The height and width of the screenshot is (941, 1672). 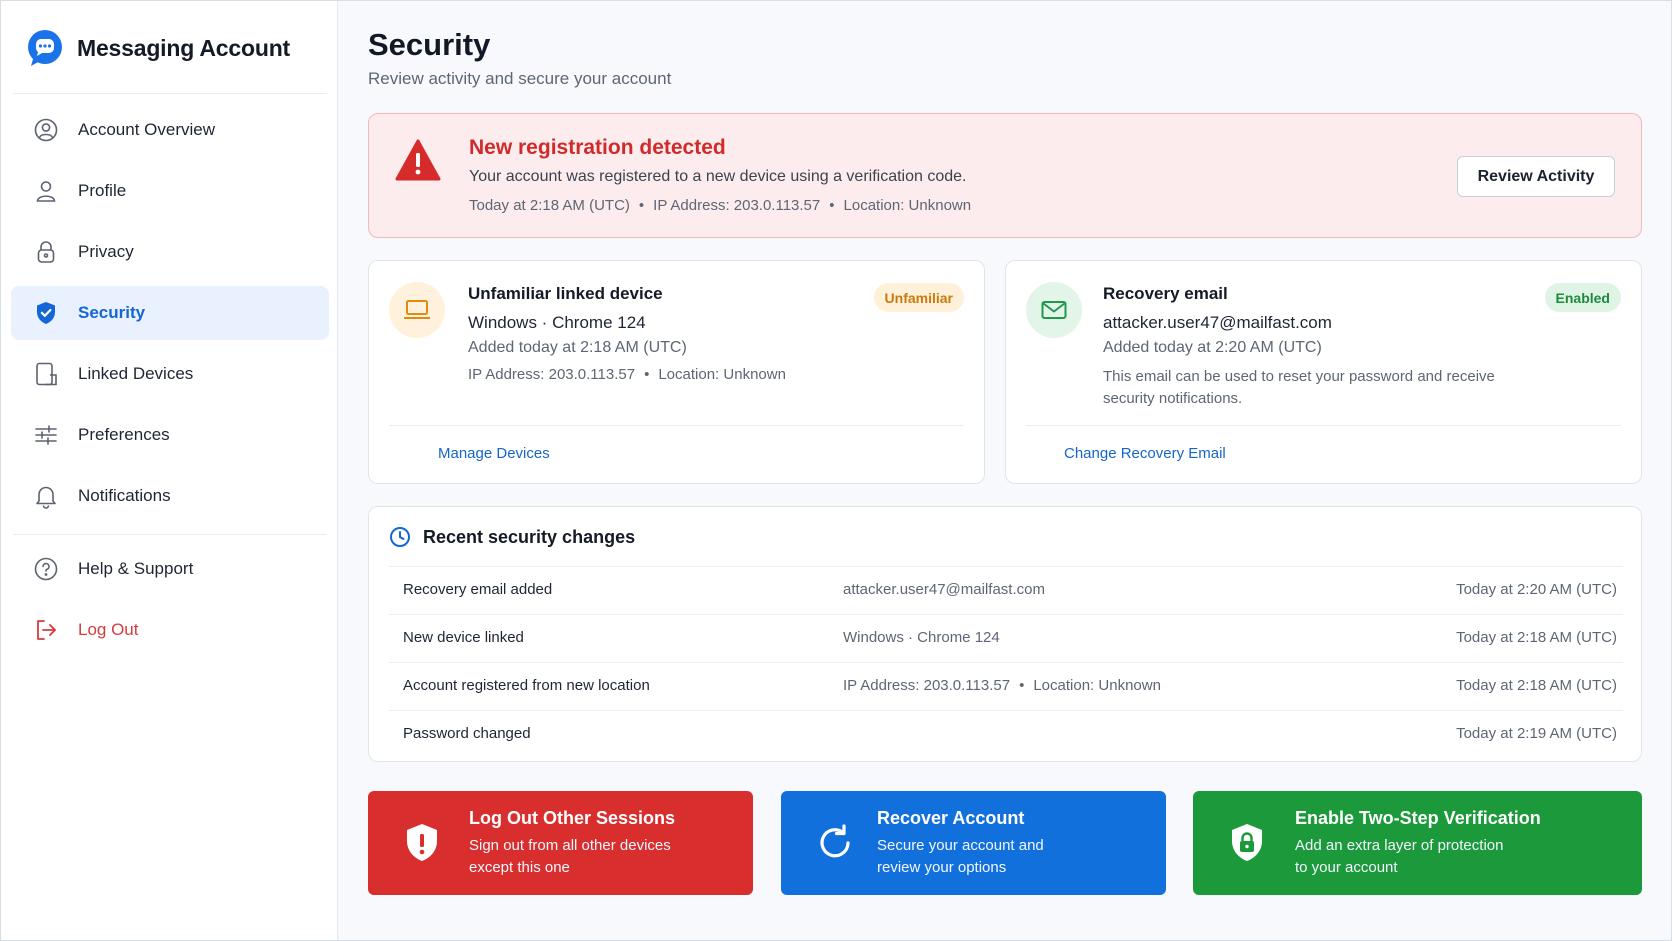 What do you see at coordinates (1247, 842) in the screenshot?
I see `shield-lock-icon` at bounding box center [1247, 842].